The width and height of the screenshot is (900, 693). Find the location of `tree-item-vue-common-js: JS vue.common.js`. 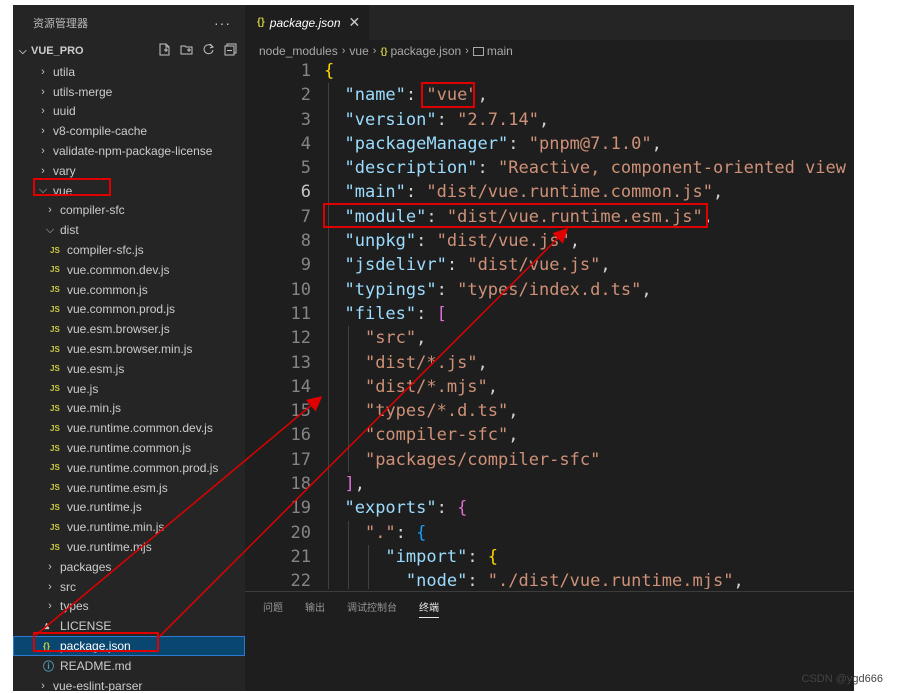

tree-item-vue-common-js: JS vue.common.js is located at coordinates (129, 290).